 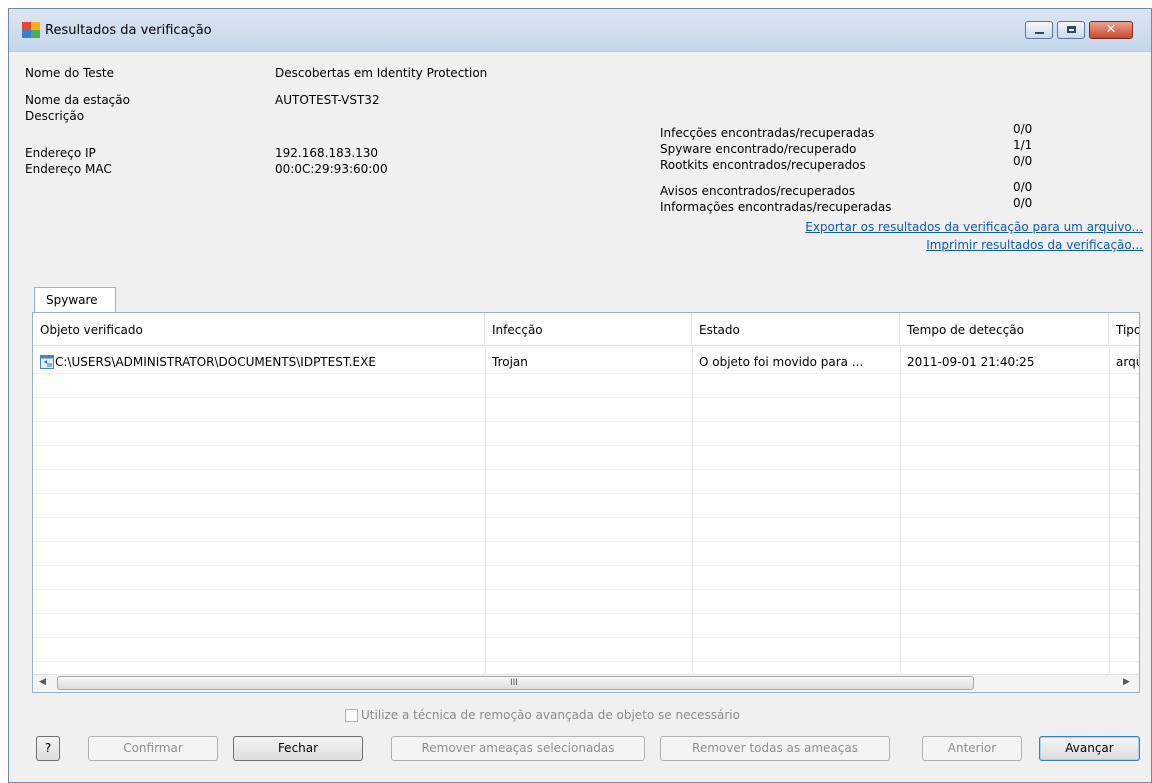 I want to click on warnings-label: Avisos encontrados/recuperados, so click(x=758, y=191).